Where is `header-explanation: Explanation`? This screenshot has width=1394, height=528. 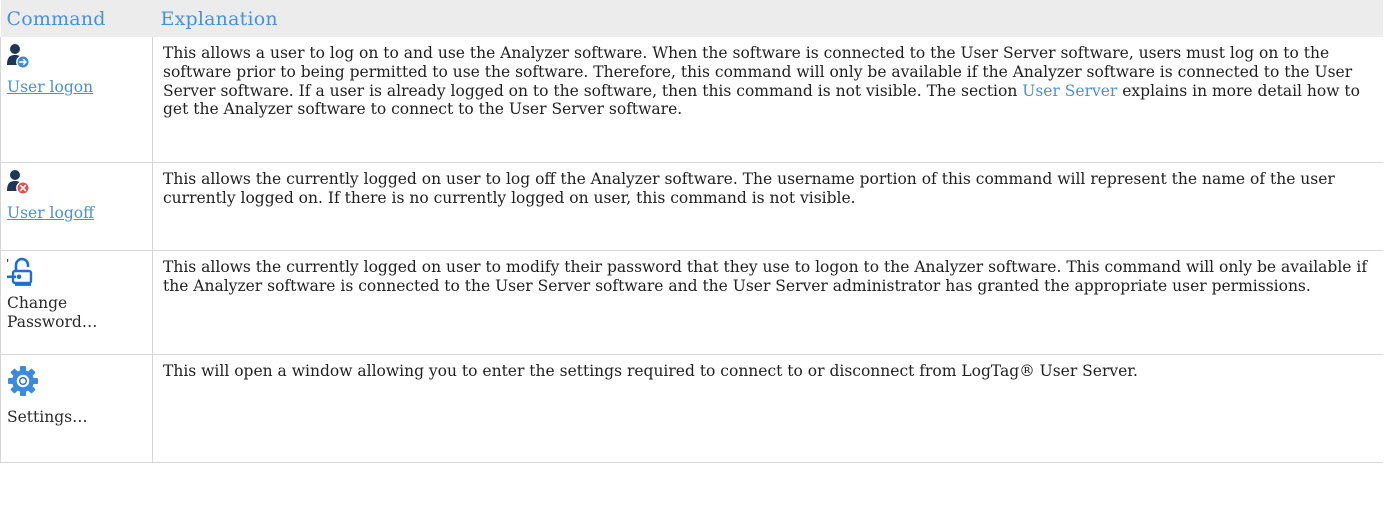 header-explanation: Explanation is located at coordinates (767, 18).